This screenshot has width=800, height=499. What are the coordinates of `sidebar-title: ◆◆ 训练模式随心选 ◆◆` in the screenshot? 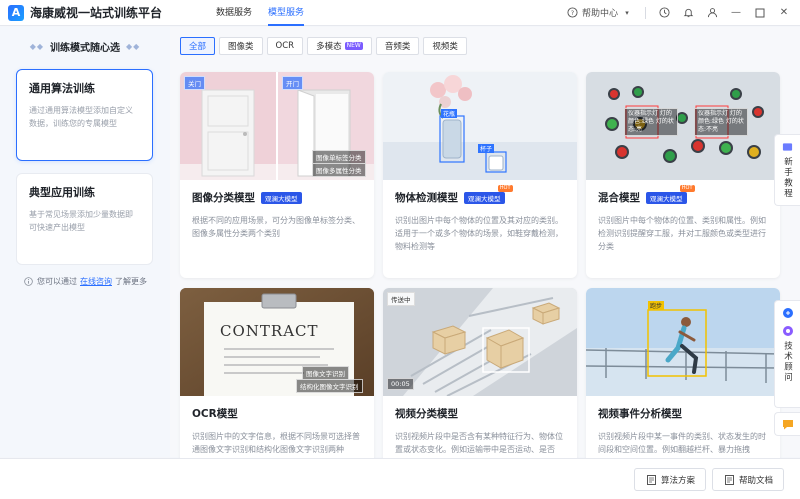 It's located at (85, 46).